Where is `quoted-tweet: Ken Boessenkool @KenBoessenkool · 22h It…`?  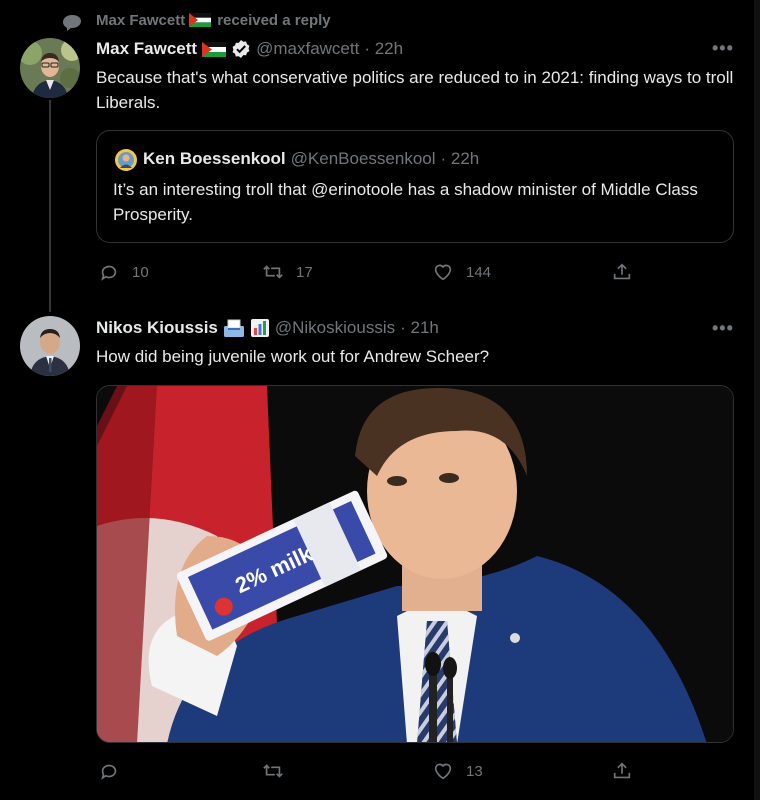 quoted-tweet: Ken Boessenkool @KenBoessenkool · 22h It… is located at coordinates (415, 186).